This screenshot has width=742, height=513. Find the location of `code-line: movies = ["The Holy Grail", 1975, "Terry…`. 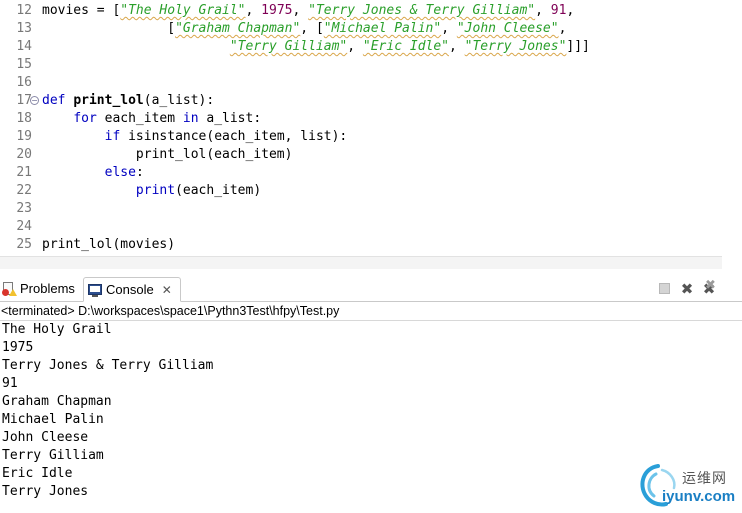

code-line: movies = ["The Holy Grail", 1975, "Terry… is located at coordinates (308, 11).